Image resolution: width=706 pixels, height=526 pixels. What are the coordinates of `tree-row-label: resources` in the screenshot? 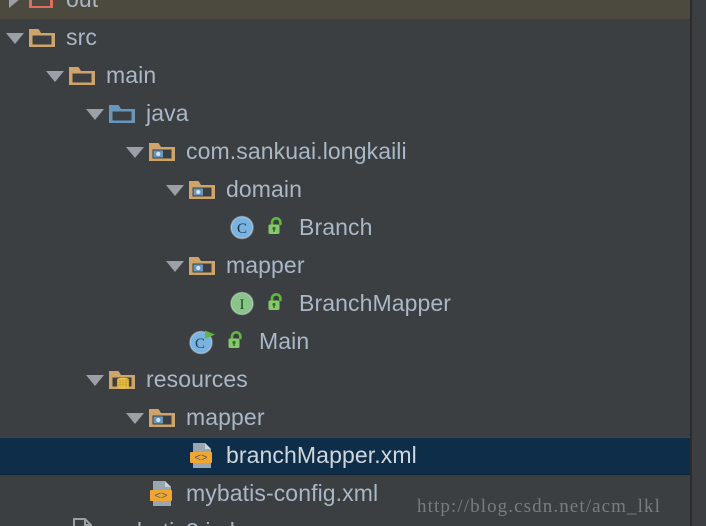 It's located at (197, 378).